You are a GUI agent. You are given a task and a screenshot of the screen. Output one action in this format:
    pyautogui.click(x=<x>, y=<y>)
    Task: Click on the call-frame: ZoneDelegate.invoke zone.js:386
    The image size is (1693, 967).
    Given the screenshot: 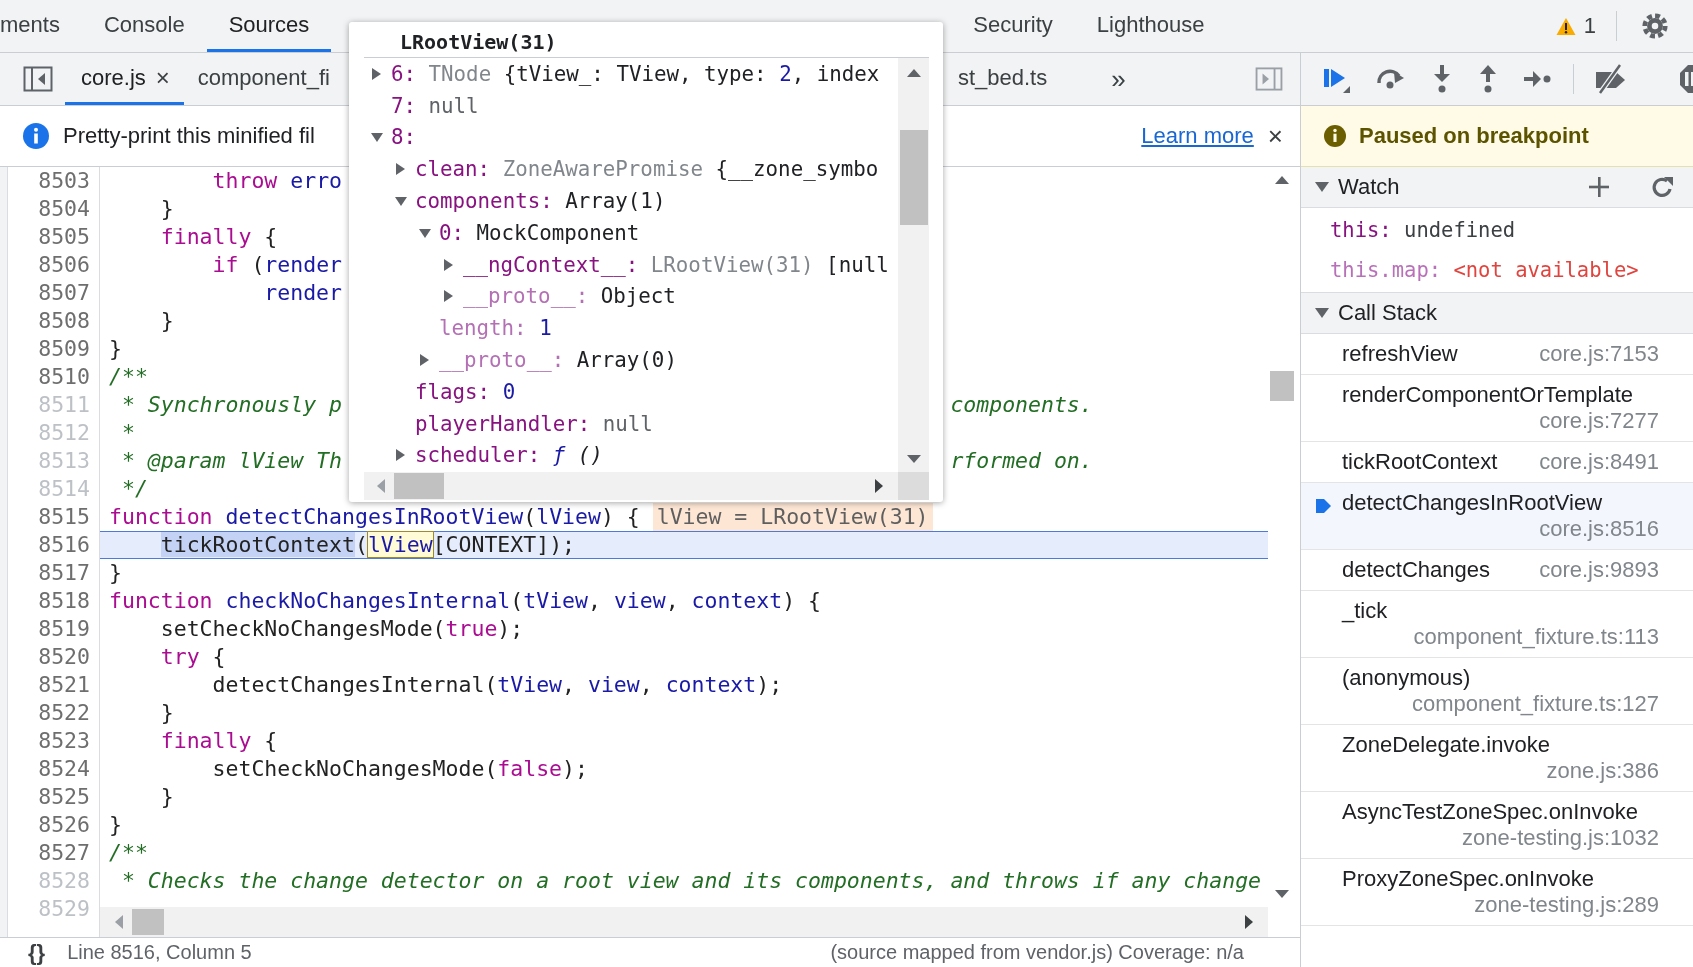 What is the action you would take?
    pyautogui.click(x=1497, y=758)
    